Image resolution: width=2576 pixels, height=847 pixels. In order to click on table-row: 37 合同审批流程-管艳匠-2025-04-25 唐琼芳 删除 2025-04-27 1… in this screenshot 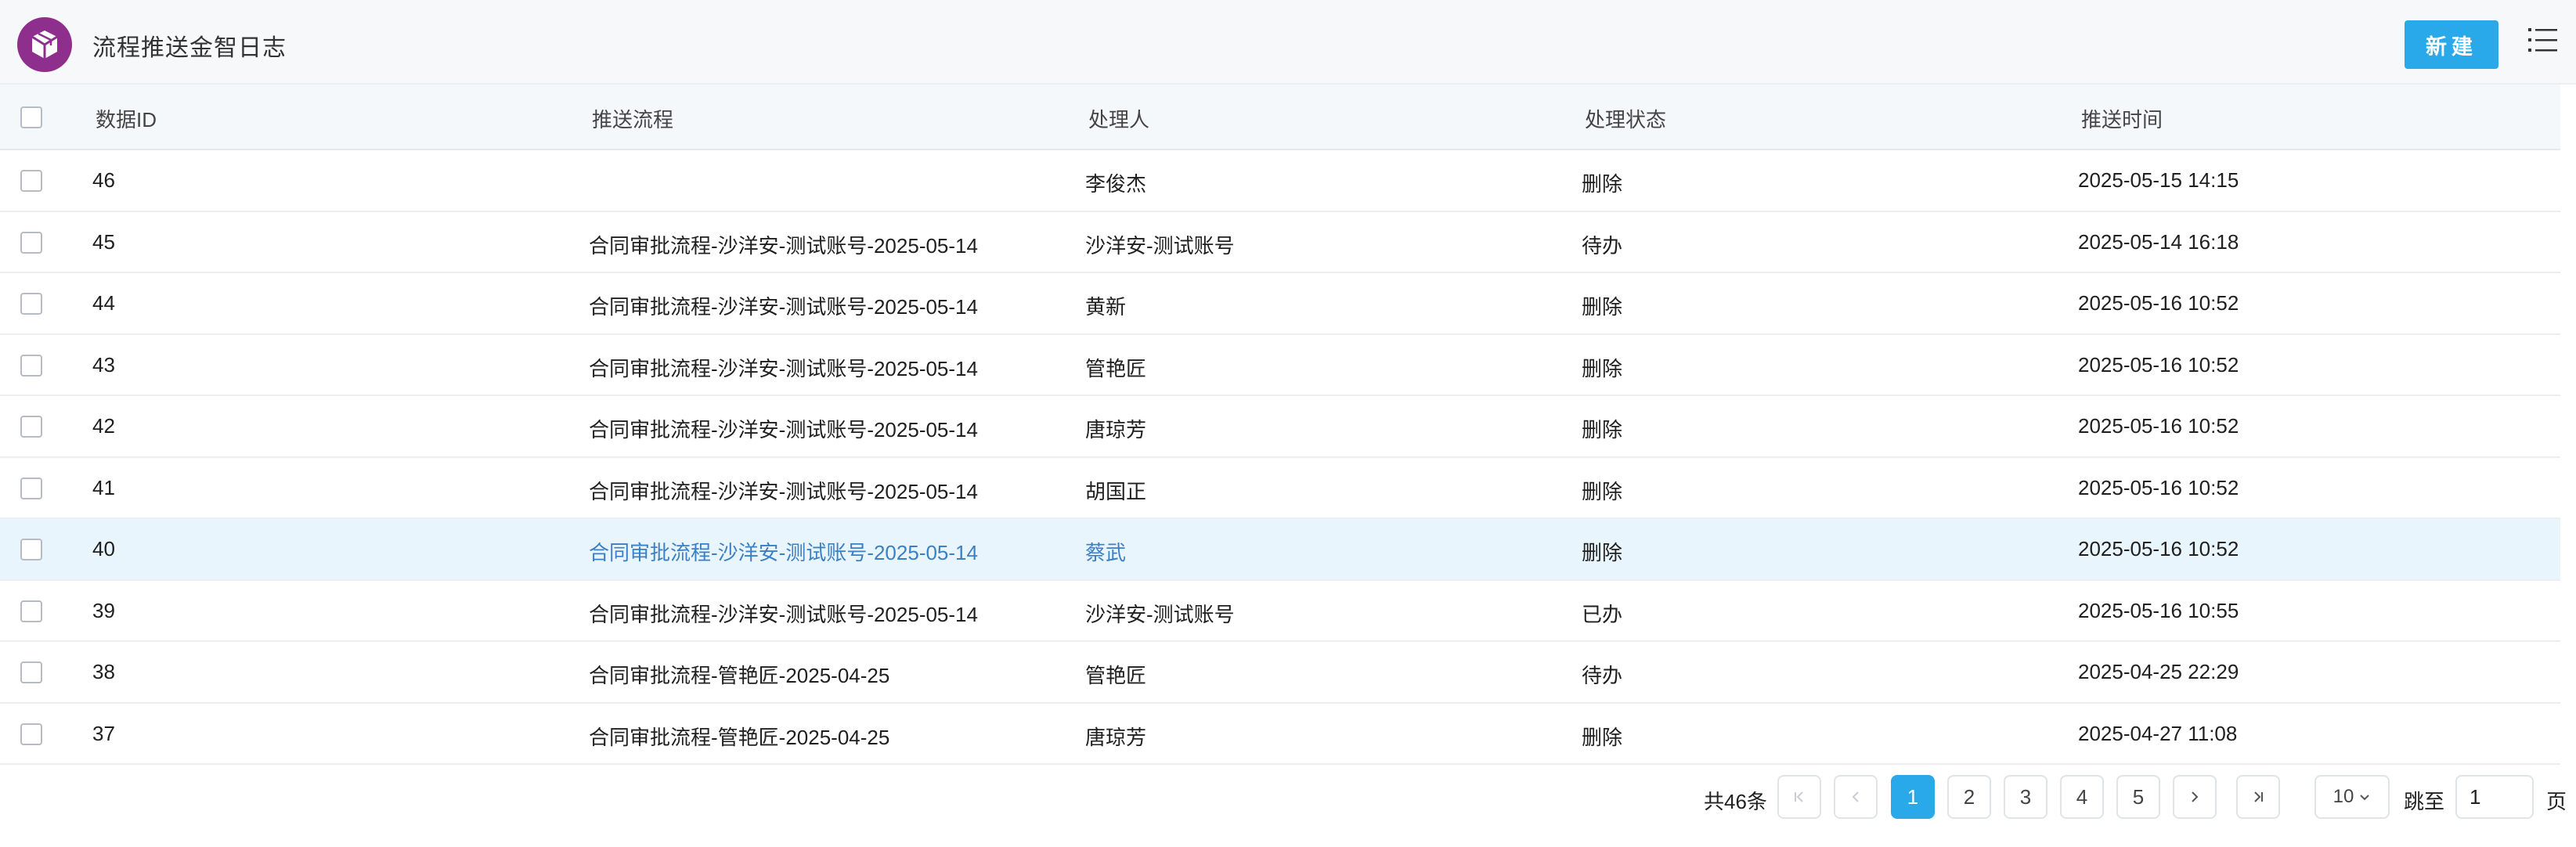, I will do `click(1280, 734)`.